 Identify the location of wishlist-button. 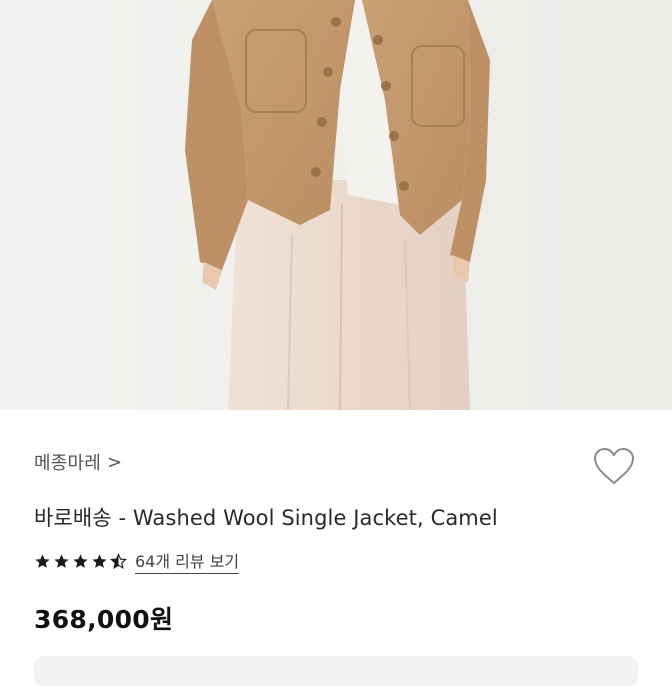
(614, 466).